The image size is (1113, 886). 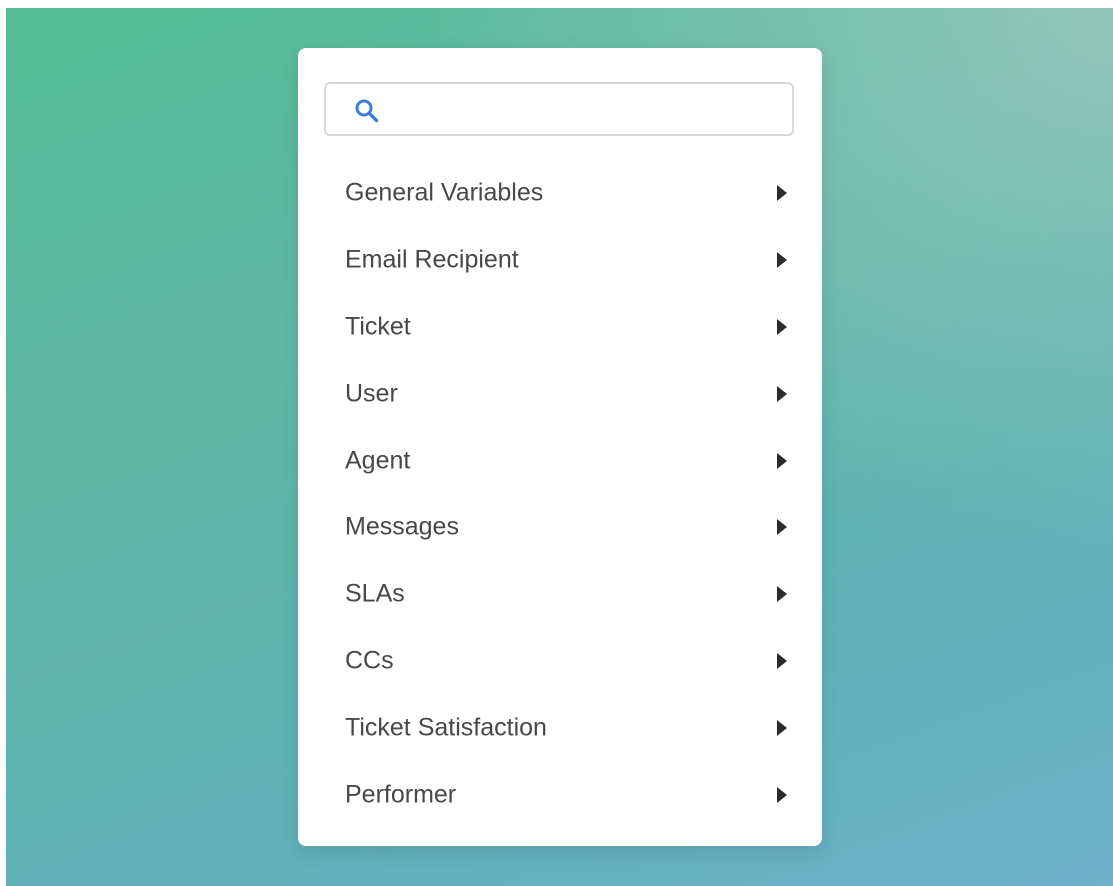 I want to click on search-icon, so click(x=367, y=111).